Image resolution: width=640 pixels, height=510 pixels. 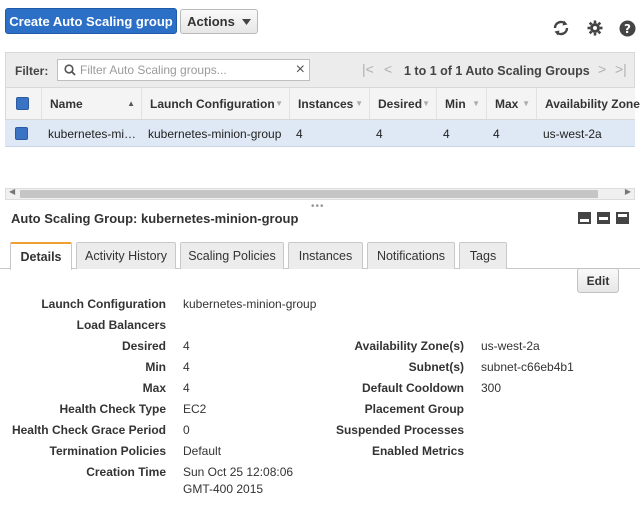 What do you see at coordinates (399, 430) in the screenshot?
I see `label-suspended-processes: Suspended Processes` at bounding box center [399, 430].